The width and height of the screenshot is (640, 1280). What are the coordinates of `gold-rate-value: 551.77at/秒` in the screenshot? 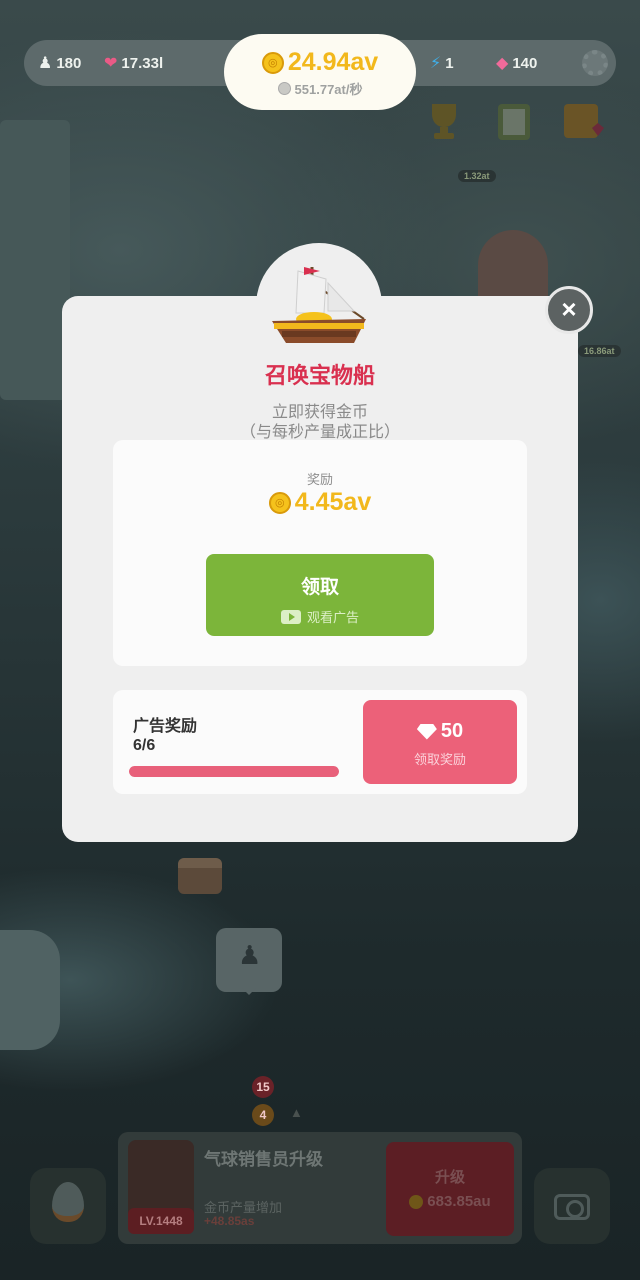 It's located at (328, 89).